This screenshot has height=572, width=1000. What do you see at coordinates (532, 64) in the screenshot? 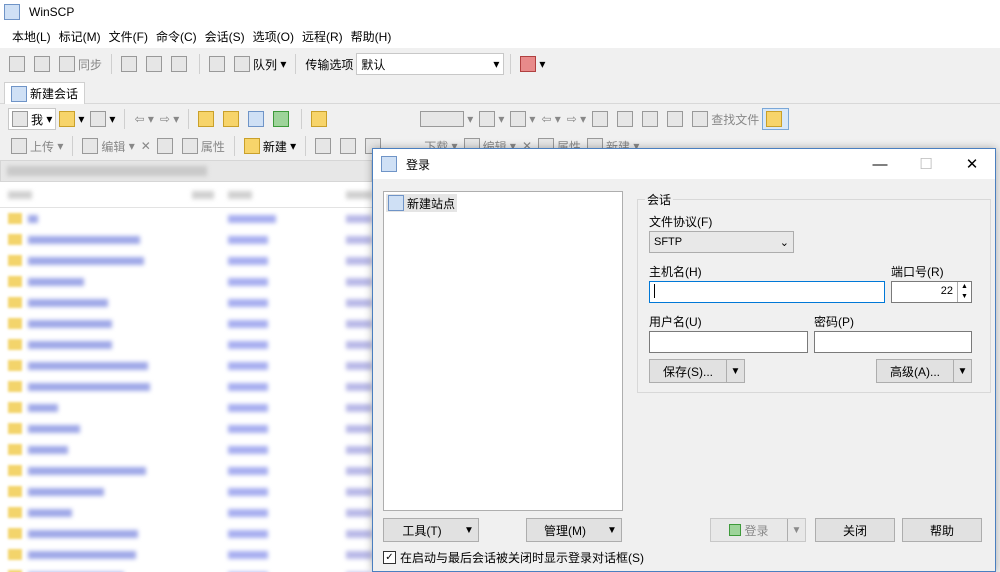
I see `transfer-settings-button: ▾` at bounding box center [532, 64].